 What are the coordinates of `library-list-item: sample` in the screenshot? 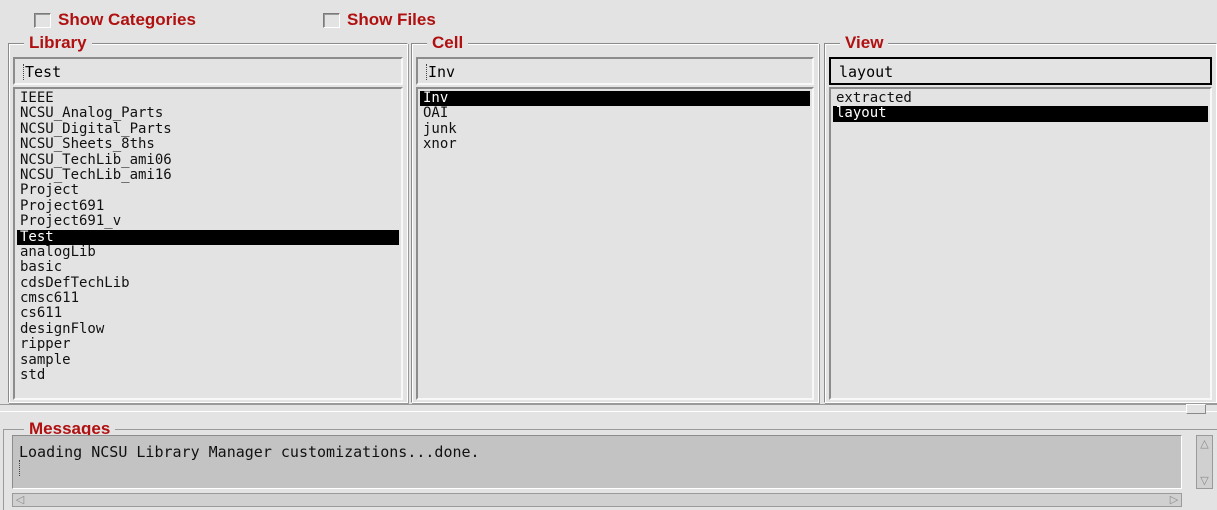 It's located at (208, 360).